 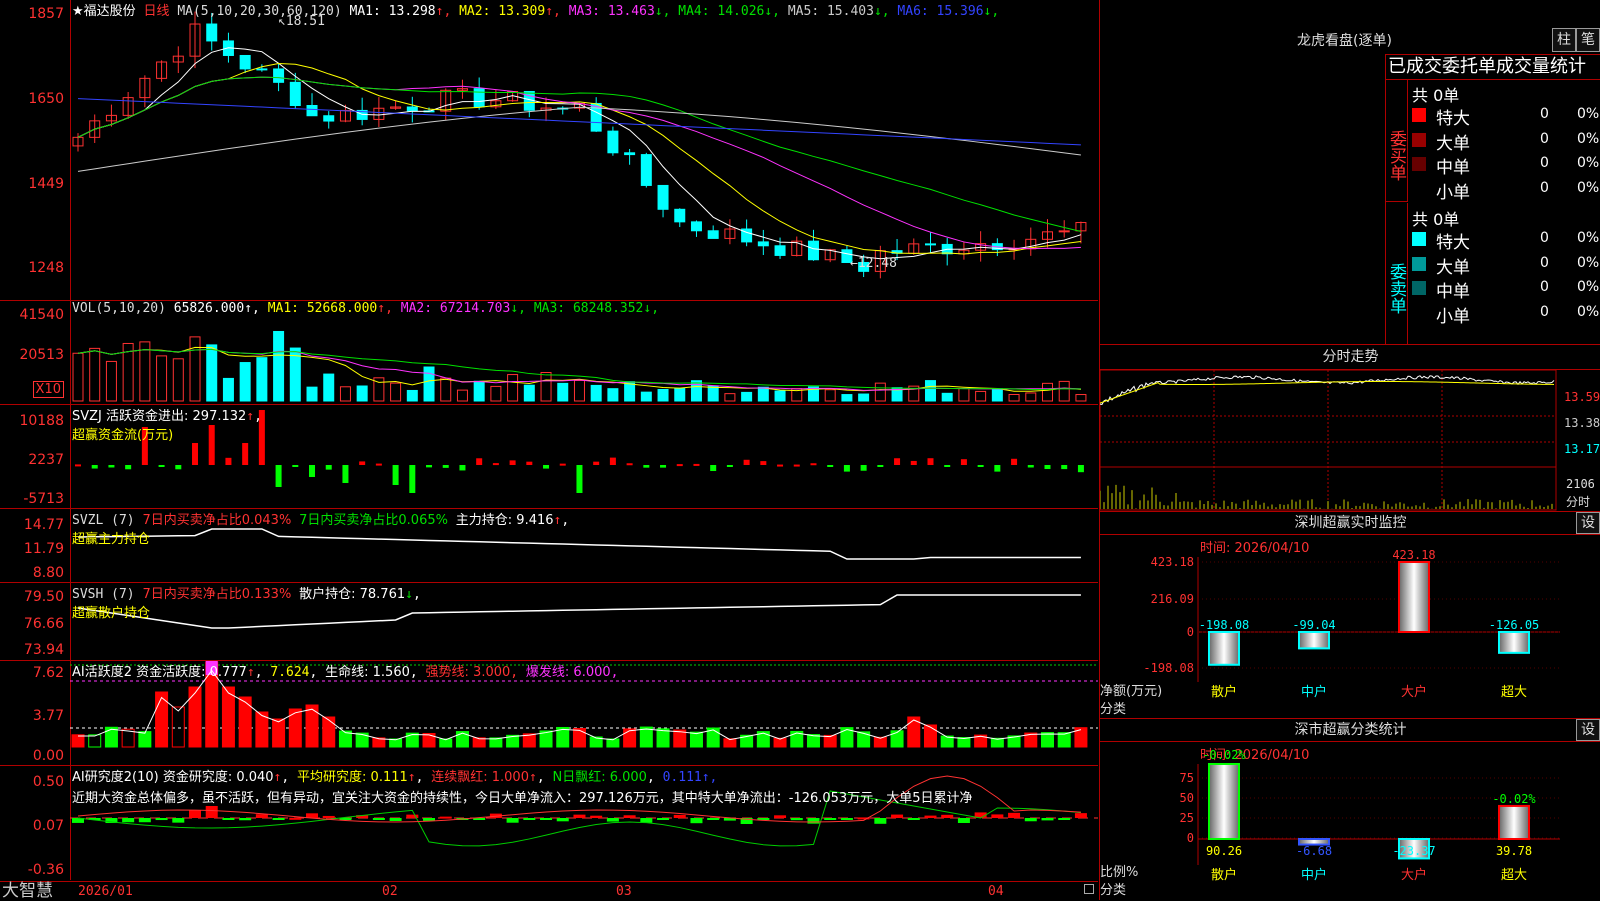 What do you see at coordinates (1588, 40) in the screenshot?
I see `tick-view-button: 笔` at bounding box center [1588, 40].